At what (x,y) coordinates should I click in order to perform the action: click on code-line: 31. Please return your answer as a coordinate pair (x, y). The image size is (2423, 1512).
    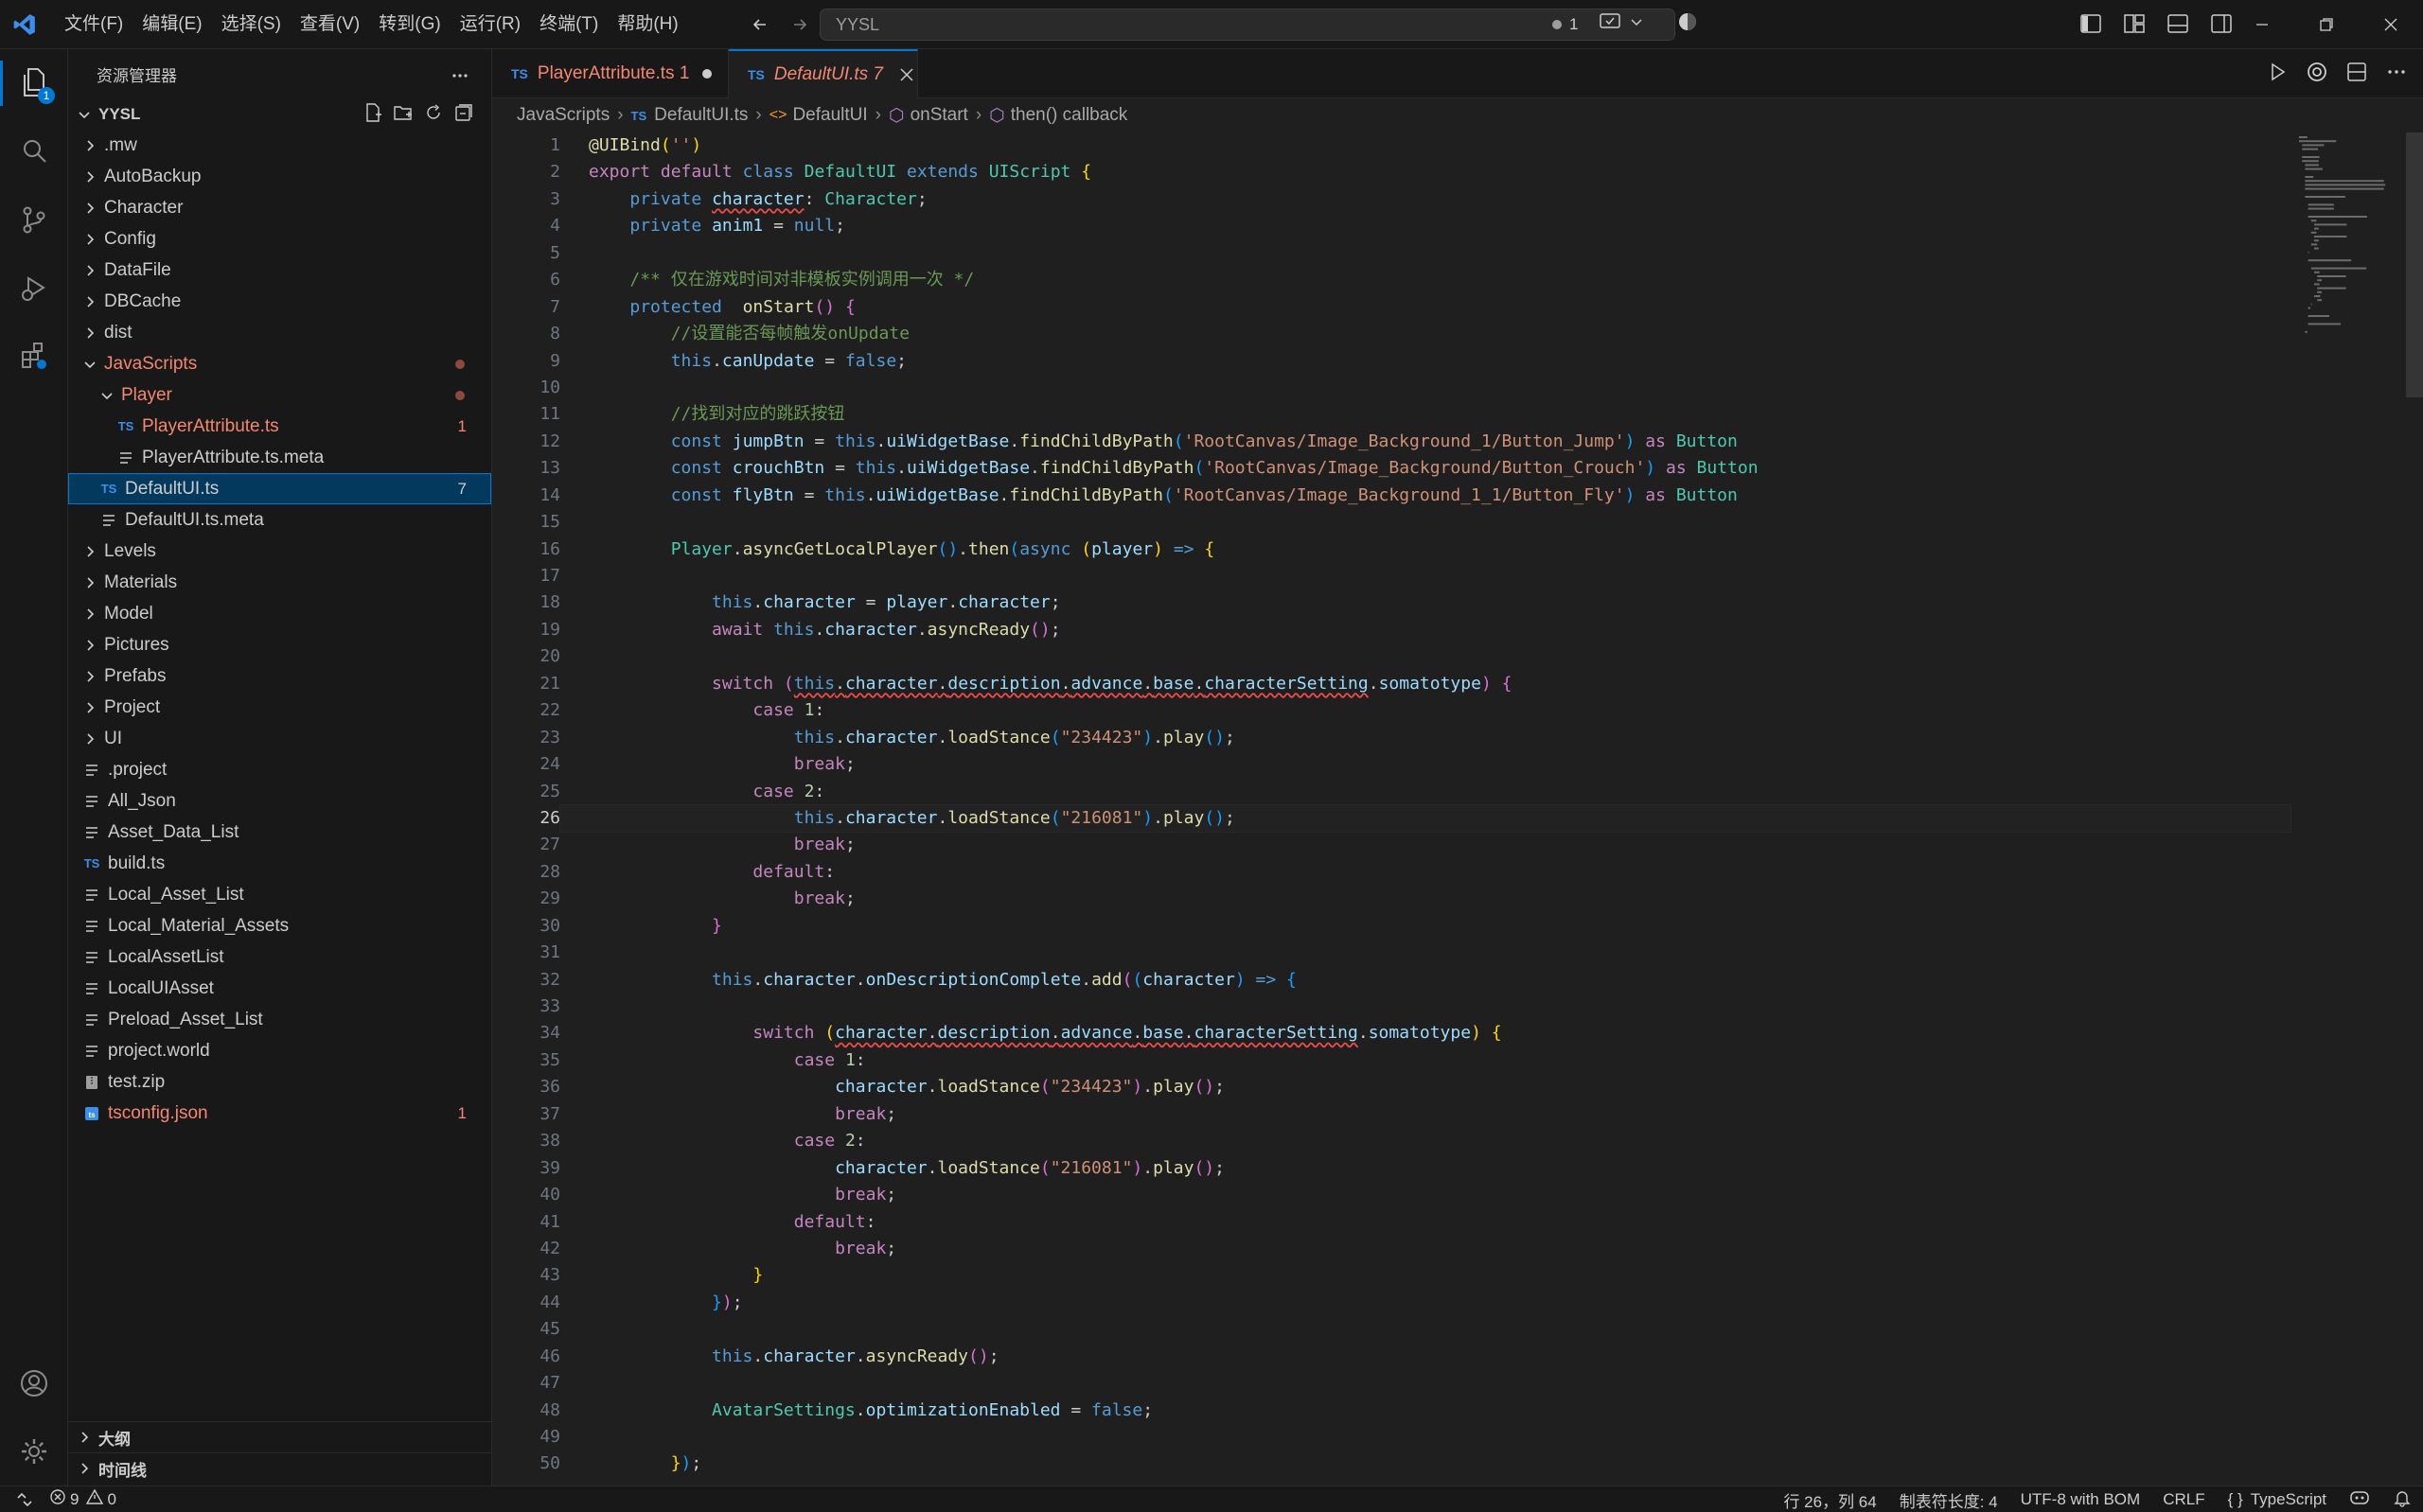
    Looking at the image, I should click on (1391, 953).